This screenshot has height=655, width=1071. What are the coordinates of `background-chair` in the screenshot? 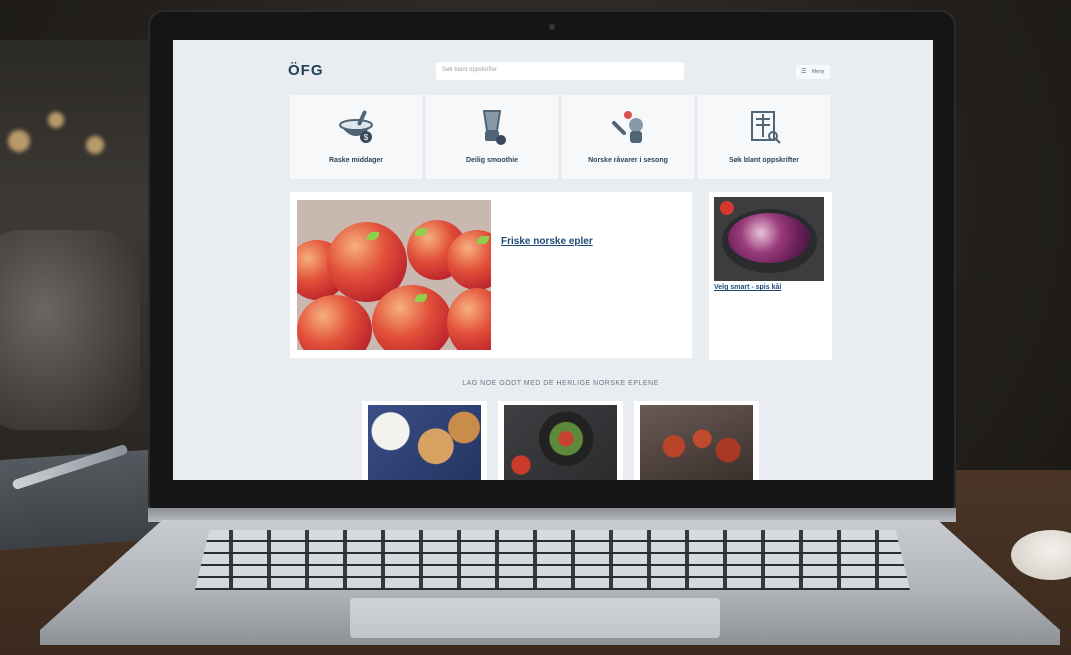 It's located at (70, 330).